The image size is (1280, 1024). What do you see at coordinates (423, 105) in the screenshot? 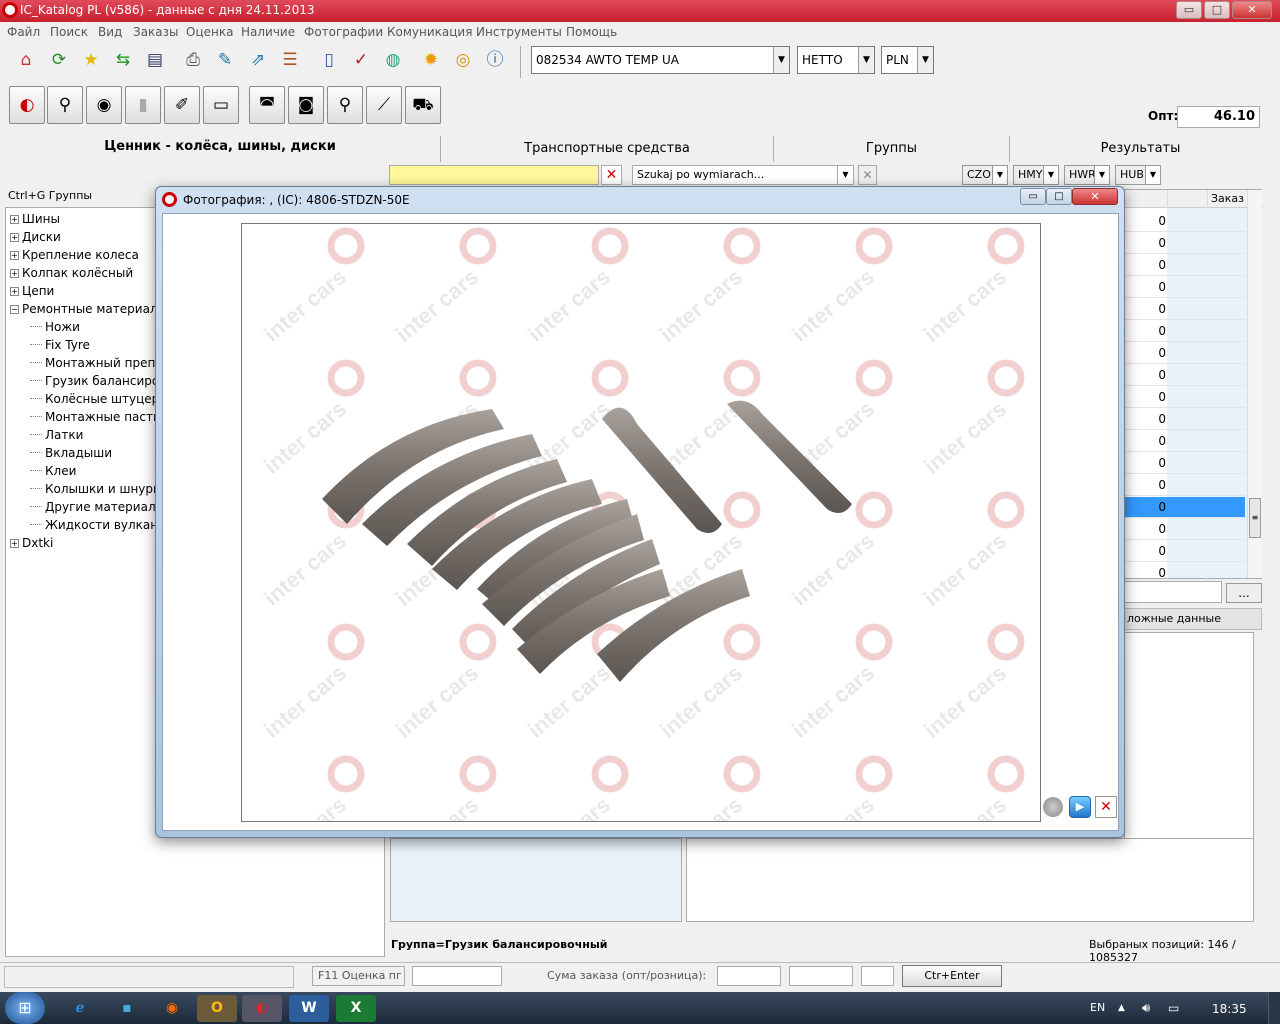
I see `tractor-button: ⛟` at bounding box center [423, 105].